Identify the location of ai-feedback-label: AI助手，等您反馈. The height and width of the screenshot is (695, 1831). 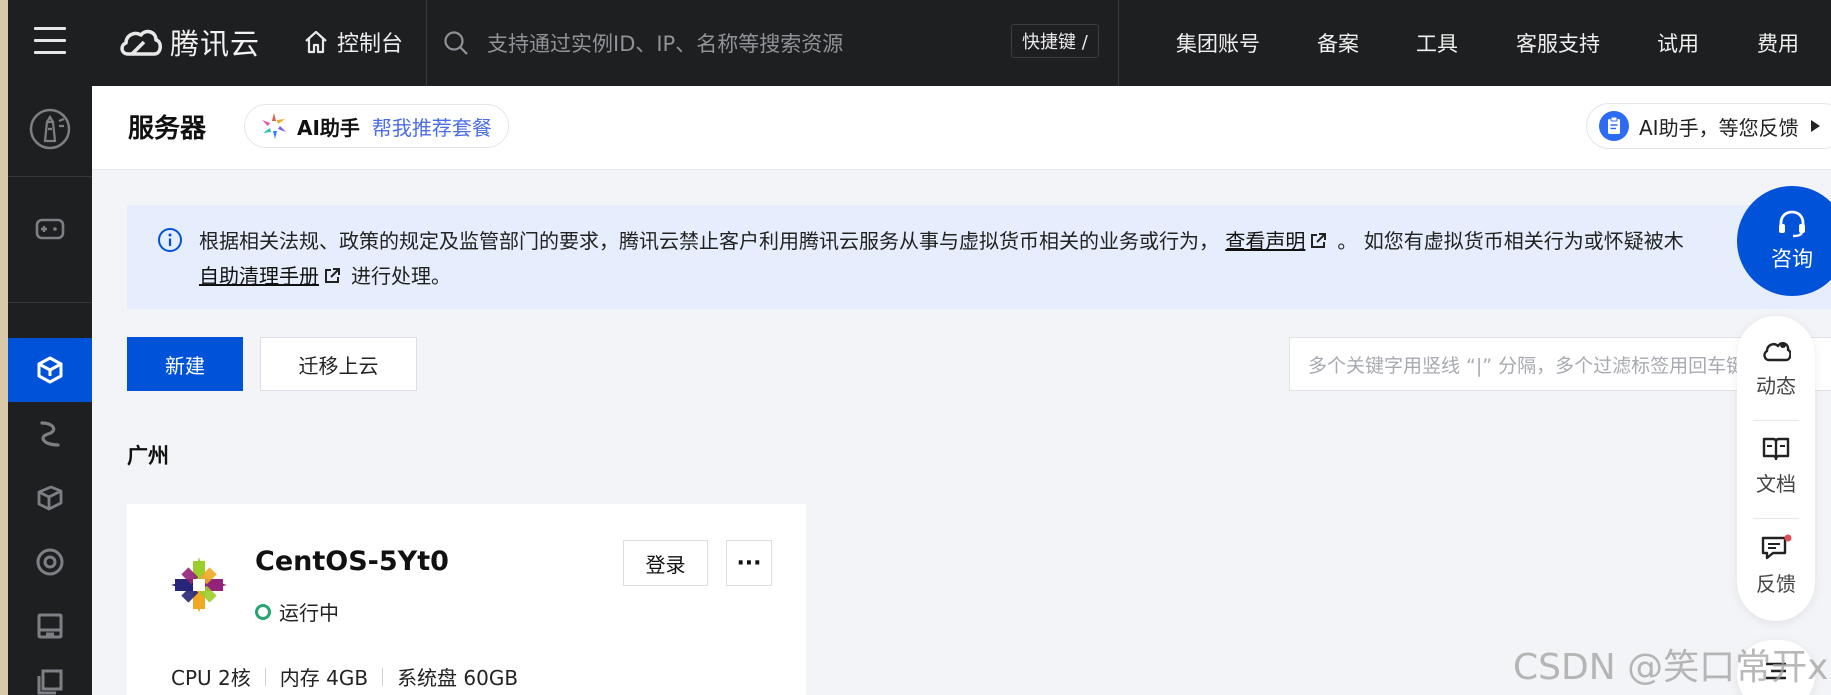
(1719, 127).